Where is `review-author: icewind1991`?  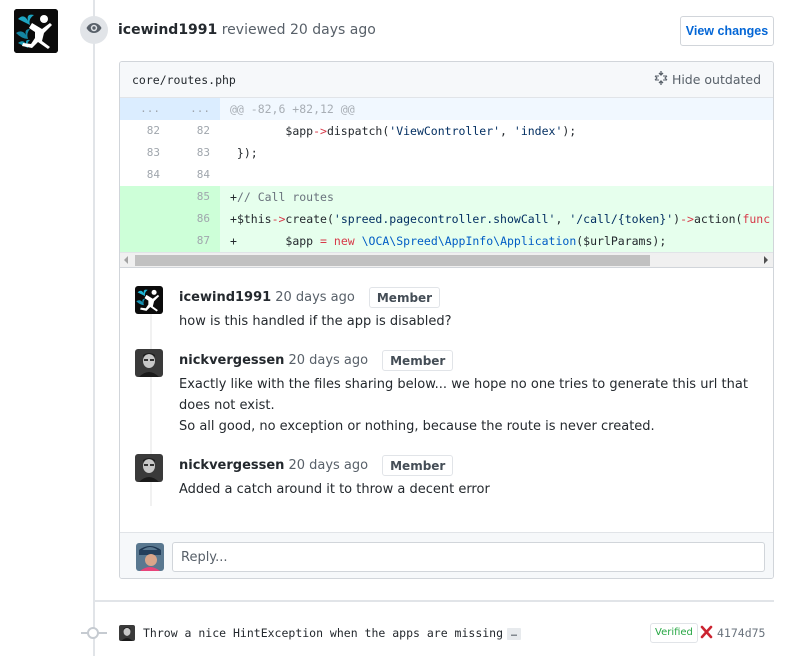 review-author: icewind1991 is located at coordinates (167, 30).